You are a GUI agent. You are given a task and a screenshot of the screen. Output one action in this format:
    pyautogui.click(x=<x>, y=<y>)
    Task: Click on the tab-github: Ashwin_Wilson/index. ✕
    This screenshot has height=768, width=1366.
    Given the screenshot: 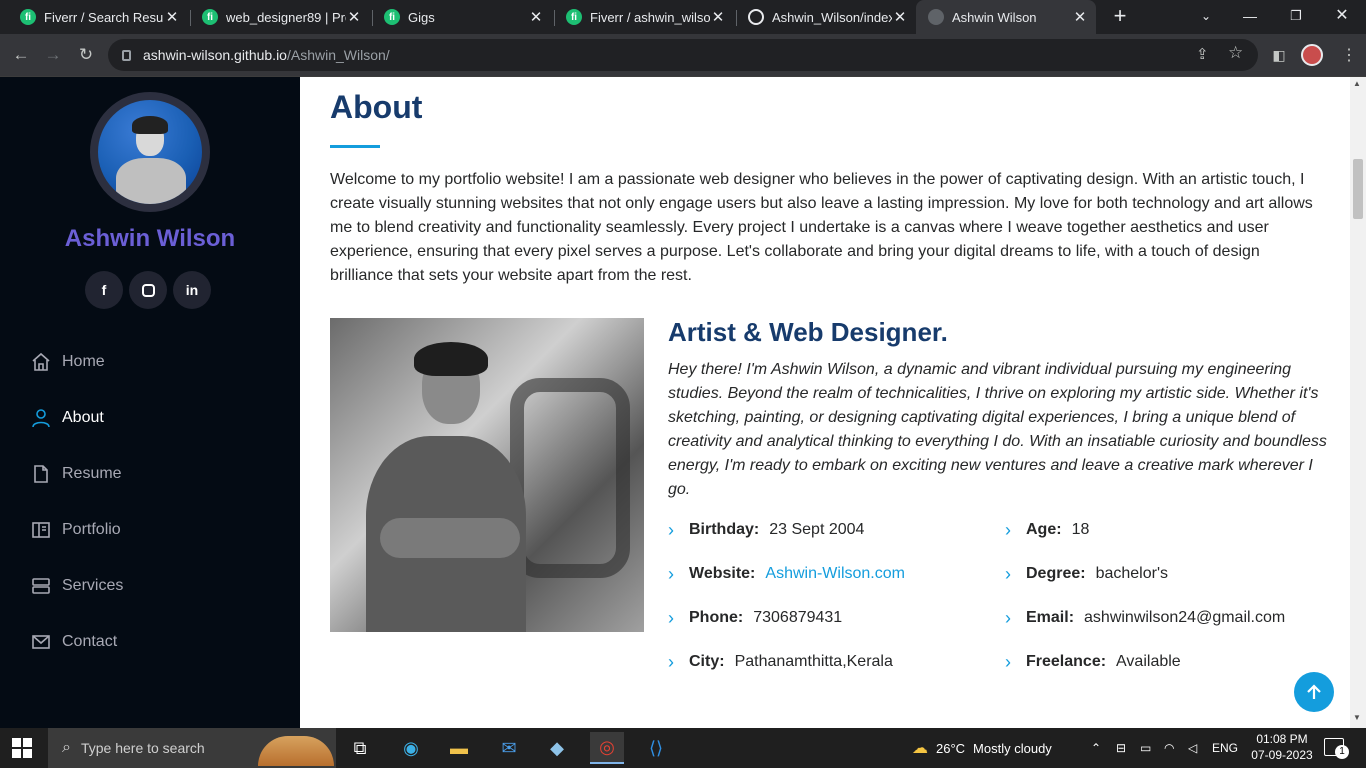 What is the action you would take?
    pyautogui.click(x=826, y=17)
    